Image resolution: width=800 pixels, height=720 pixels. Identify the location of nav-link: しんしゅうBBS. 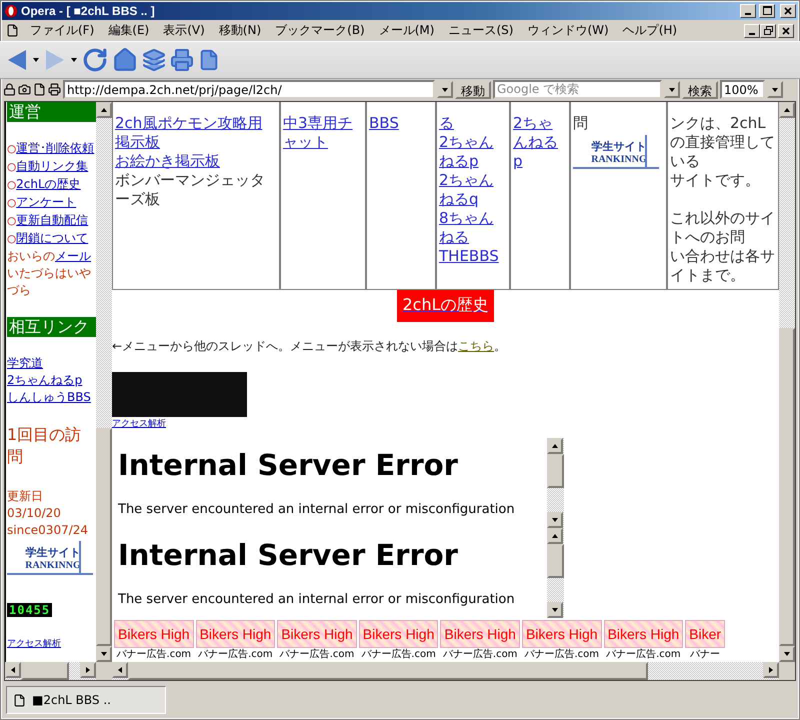
(51, 397).